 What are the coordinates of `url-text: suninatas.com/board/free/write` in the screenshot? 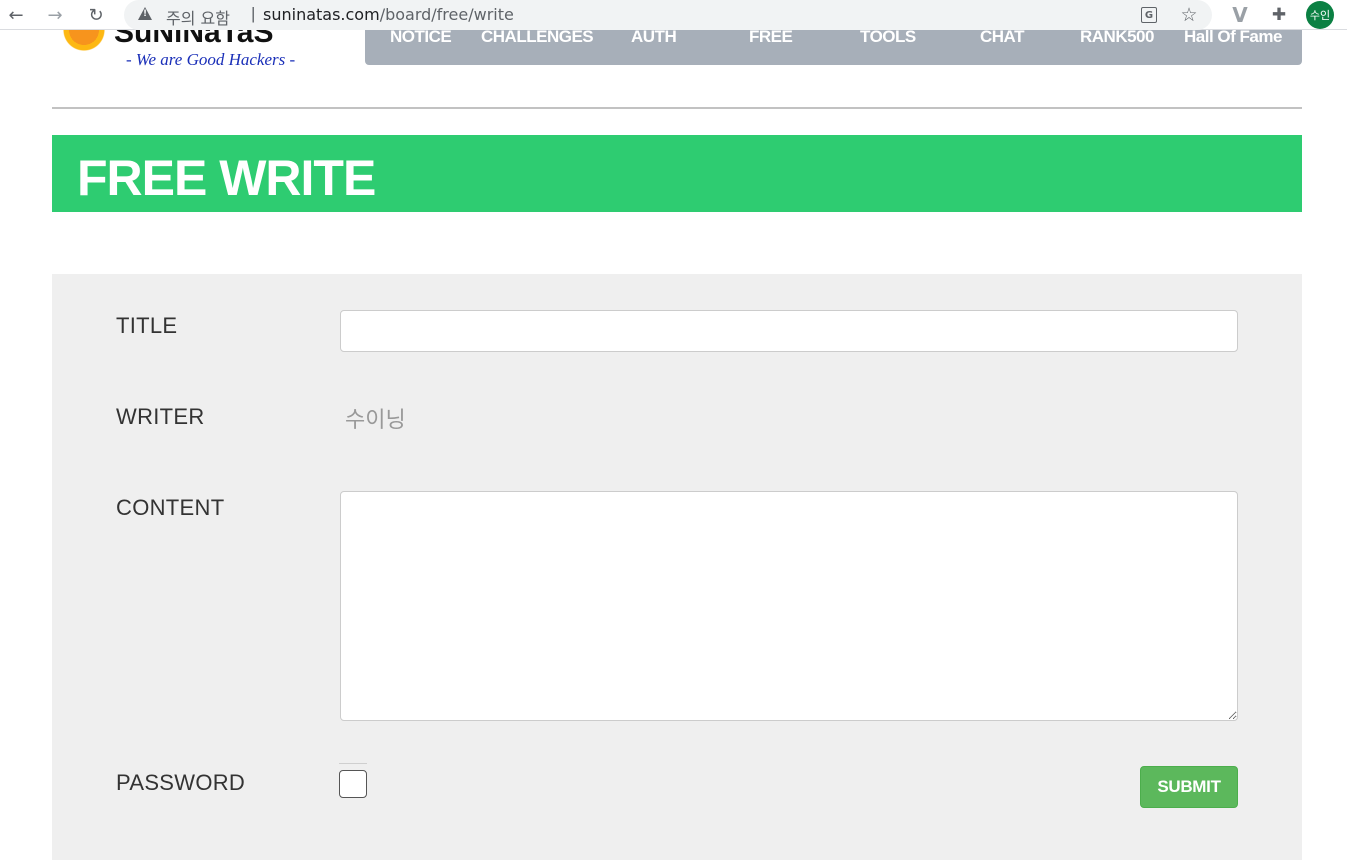 It's located at (388, 14).